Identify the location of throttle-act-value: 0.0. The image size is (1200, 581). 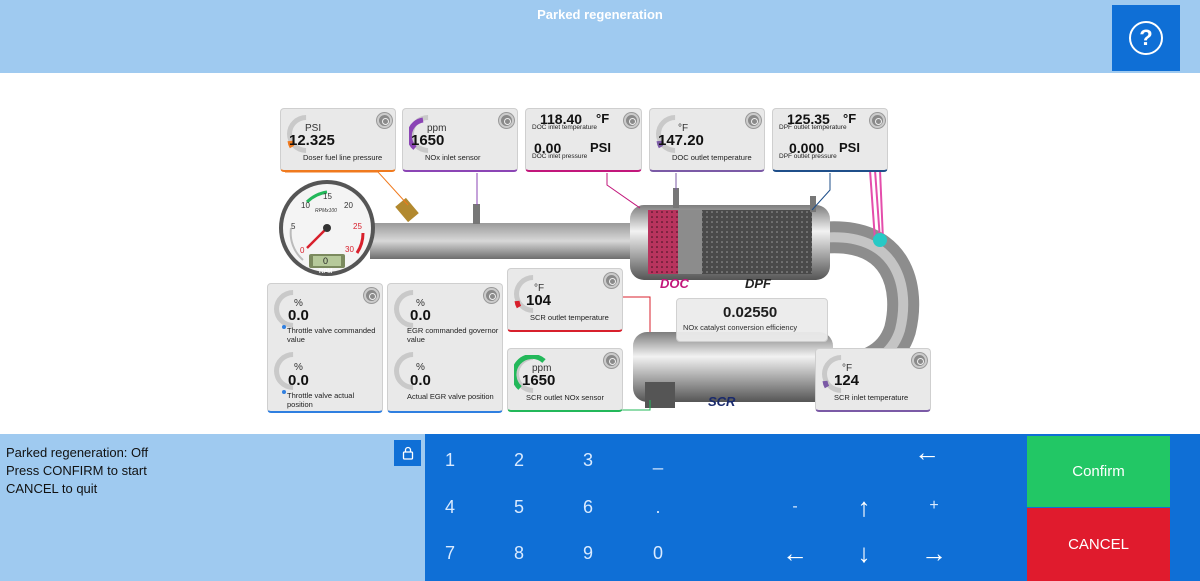
(298, 380).